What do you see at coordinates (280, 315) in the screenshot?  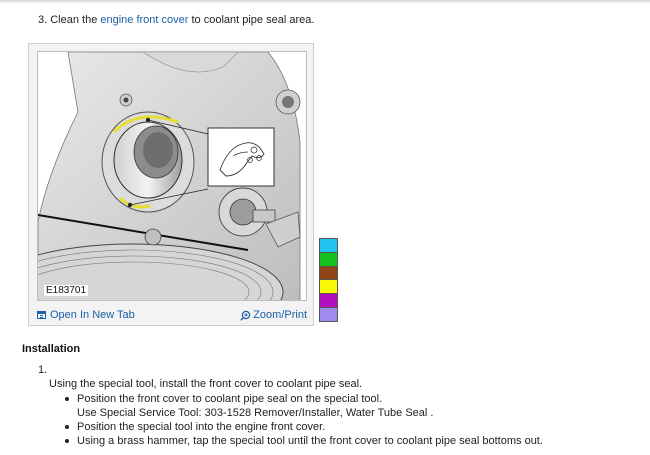 I see `zoom-print-label: Zoom/Print` at bounding box center [280, 315].